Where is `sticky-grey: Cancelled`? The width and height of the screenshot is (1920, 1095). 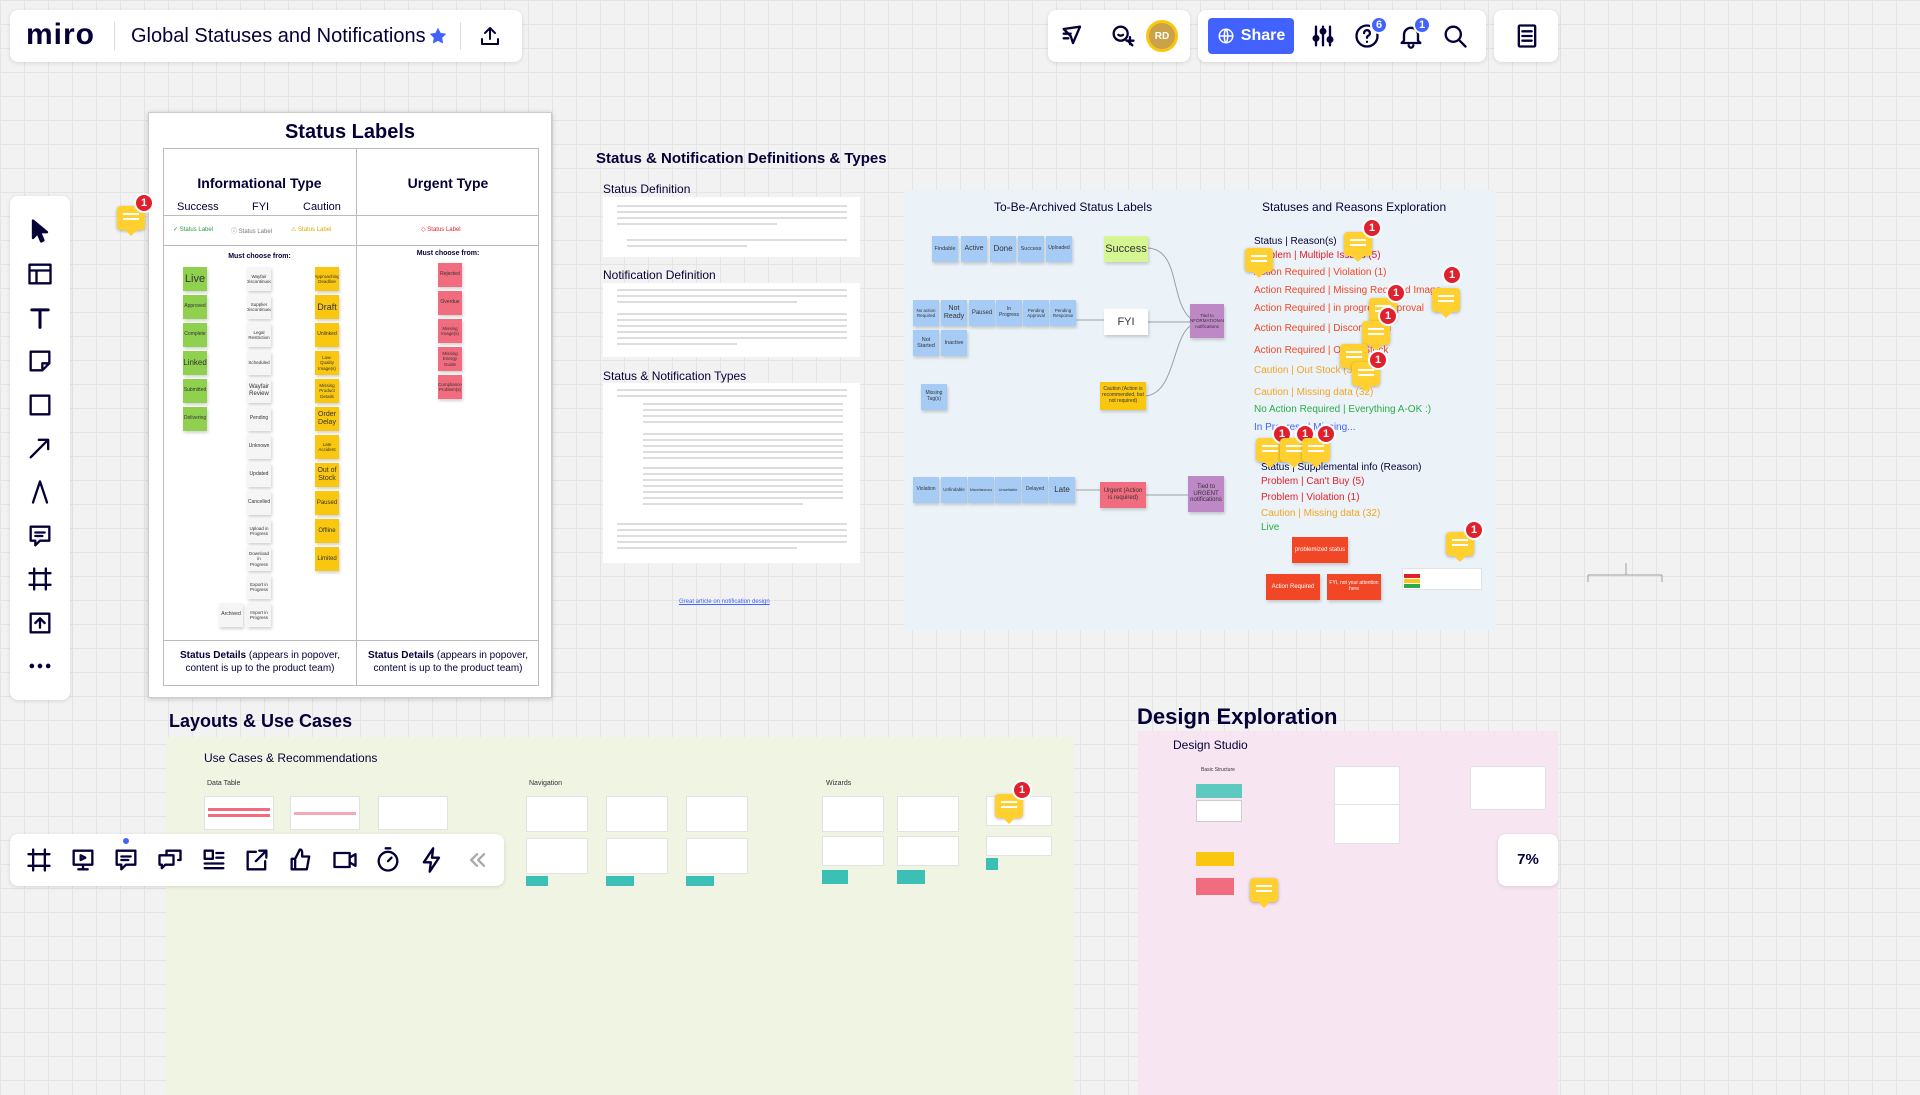 sticky-grey: Cancelled is located at coordinates (259, 503).